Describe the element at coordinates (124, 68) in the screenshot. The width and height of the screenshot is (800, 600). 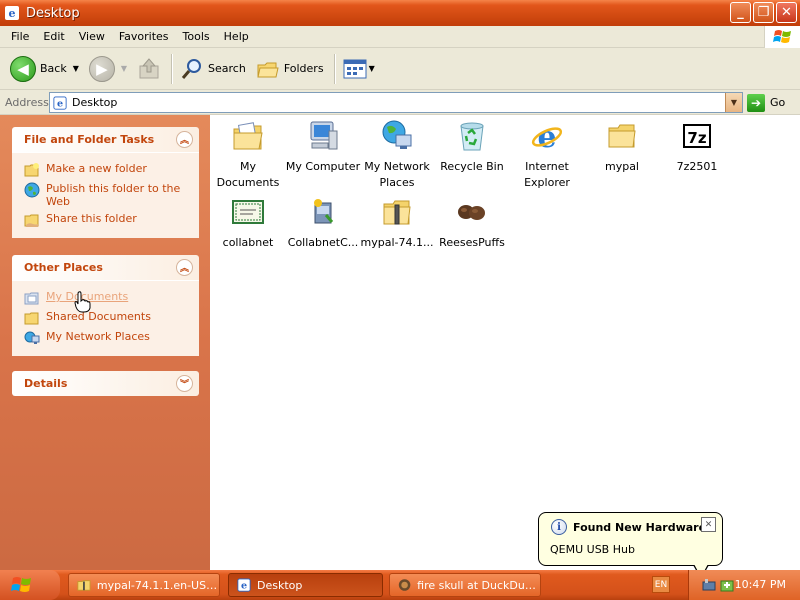
I see `forward-dropdown-icon: ▼` at that location.